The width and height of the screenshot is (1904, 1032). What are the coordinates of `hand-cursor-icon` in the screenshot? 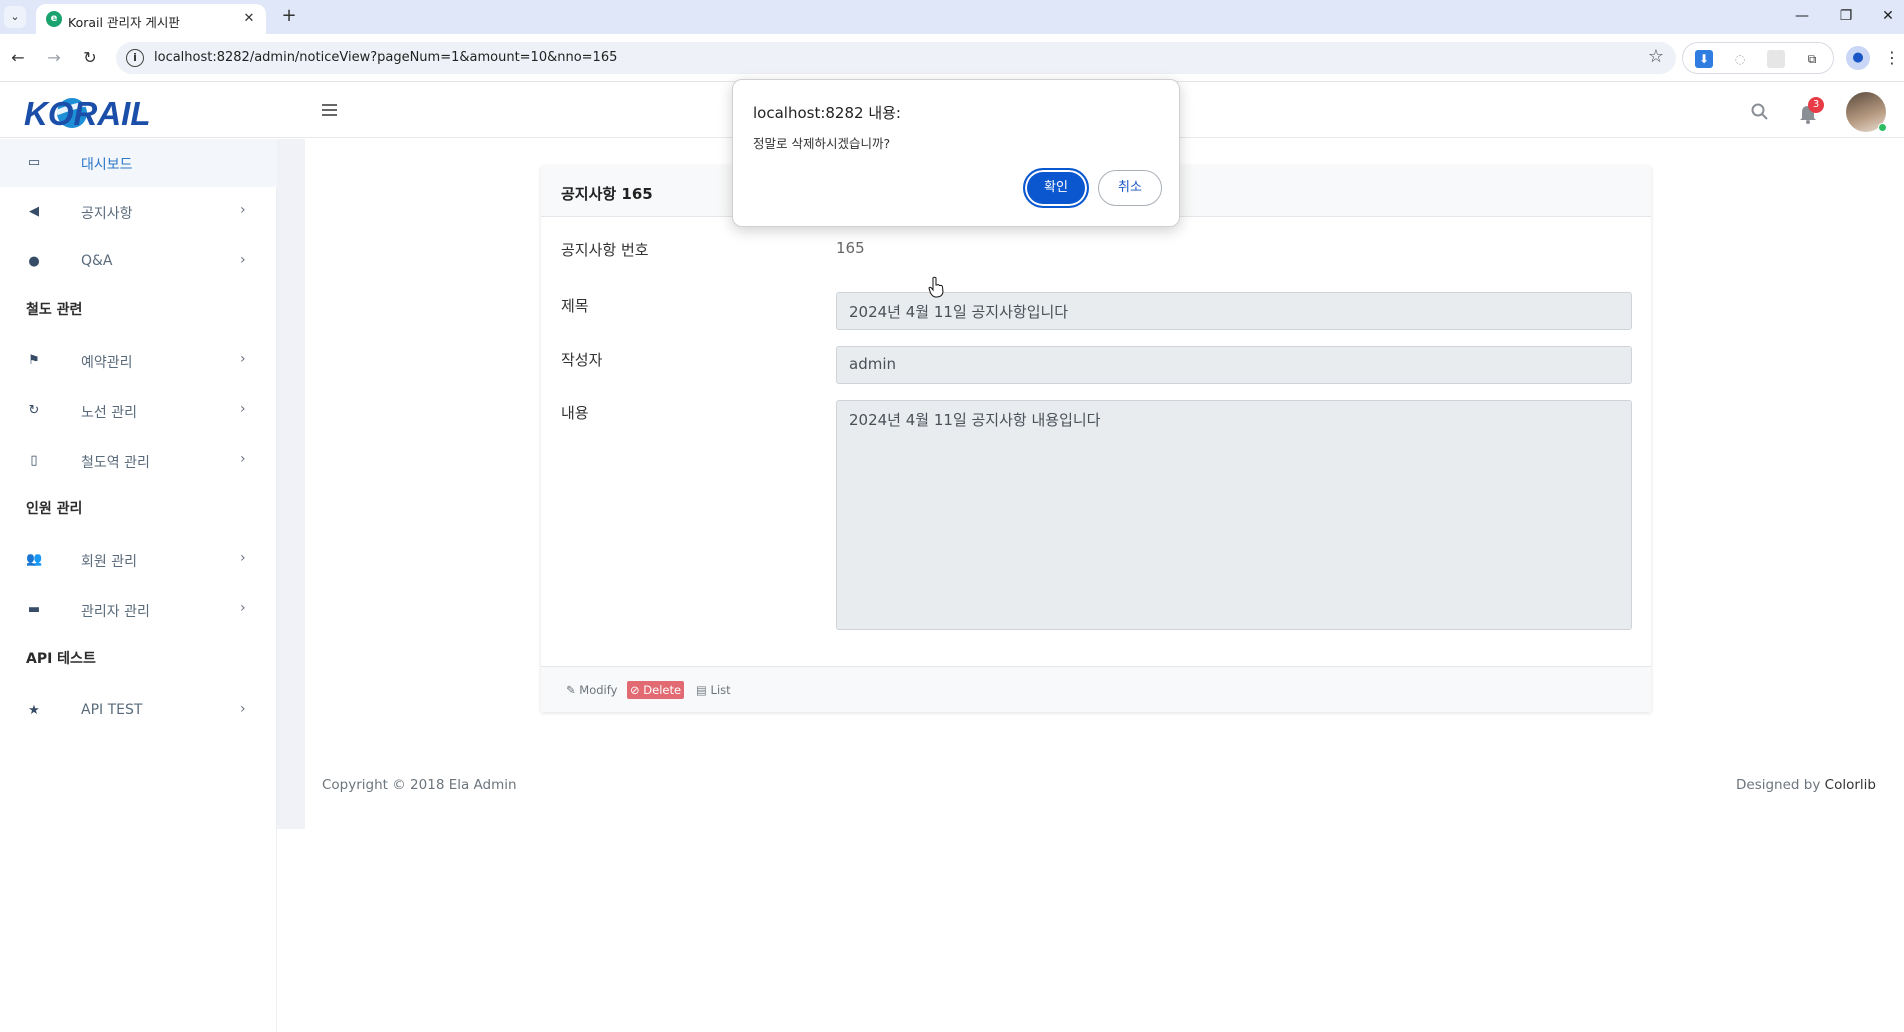 It's located at (936, 287).